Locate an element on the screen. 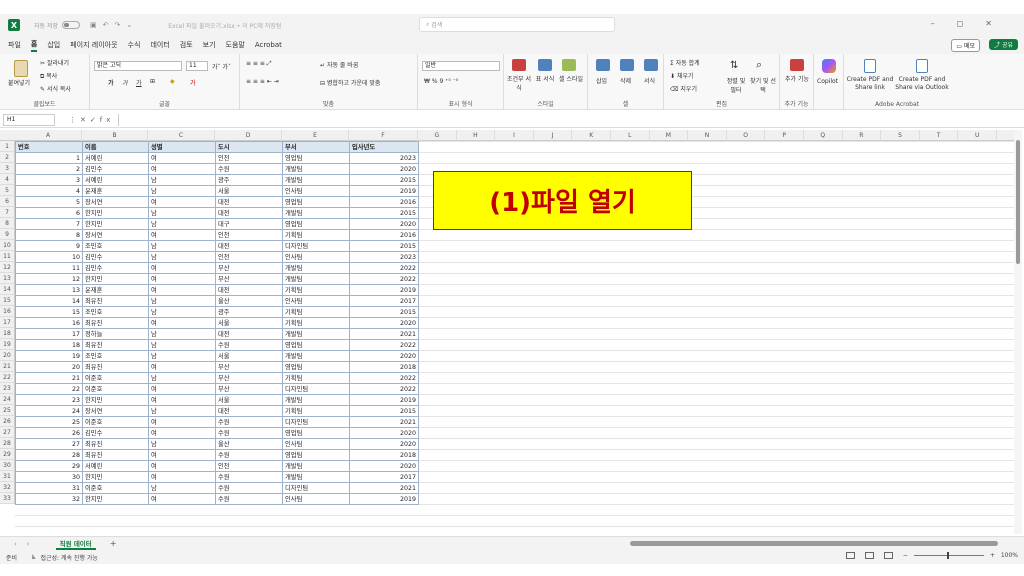  column-header: E is located at coordinates (315, 135).